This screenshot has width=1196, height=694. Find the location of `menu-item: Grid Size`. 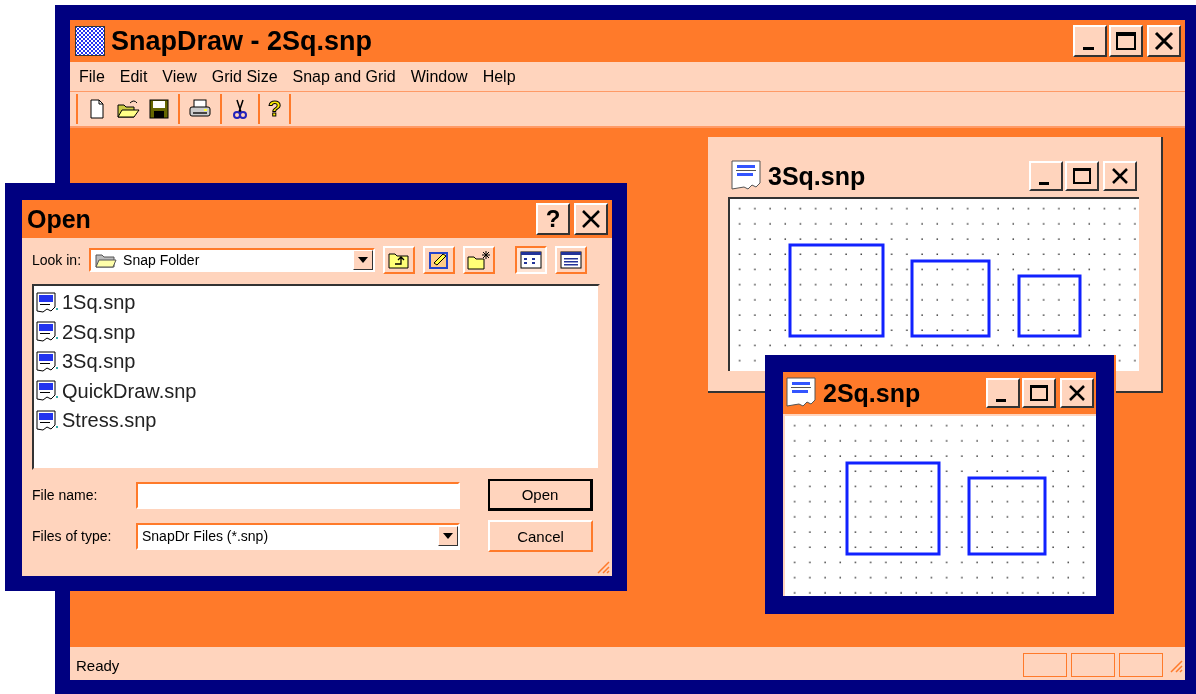

menu-item: Grid Size is located at coordinates (244, 76).